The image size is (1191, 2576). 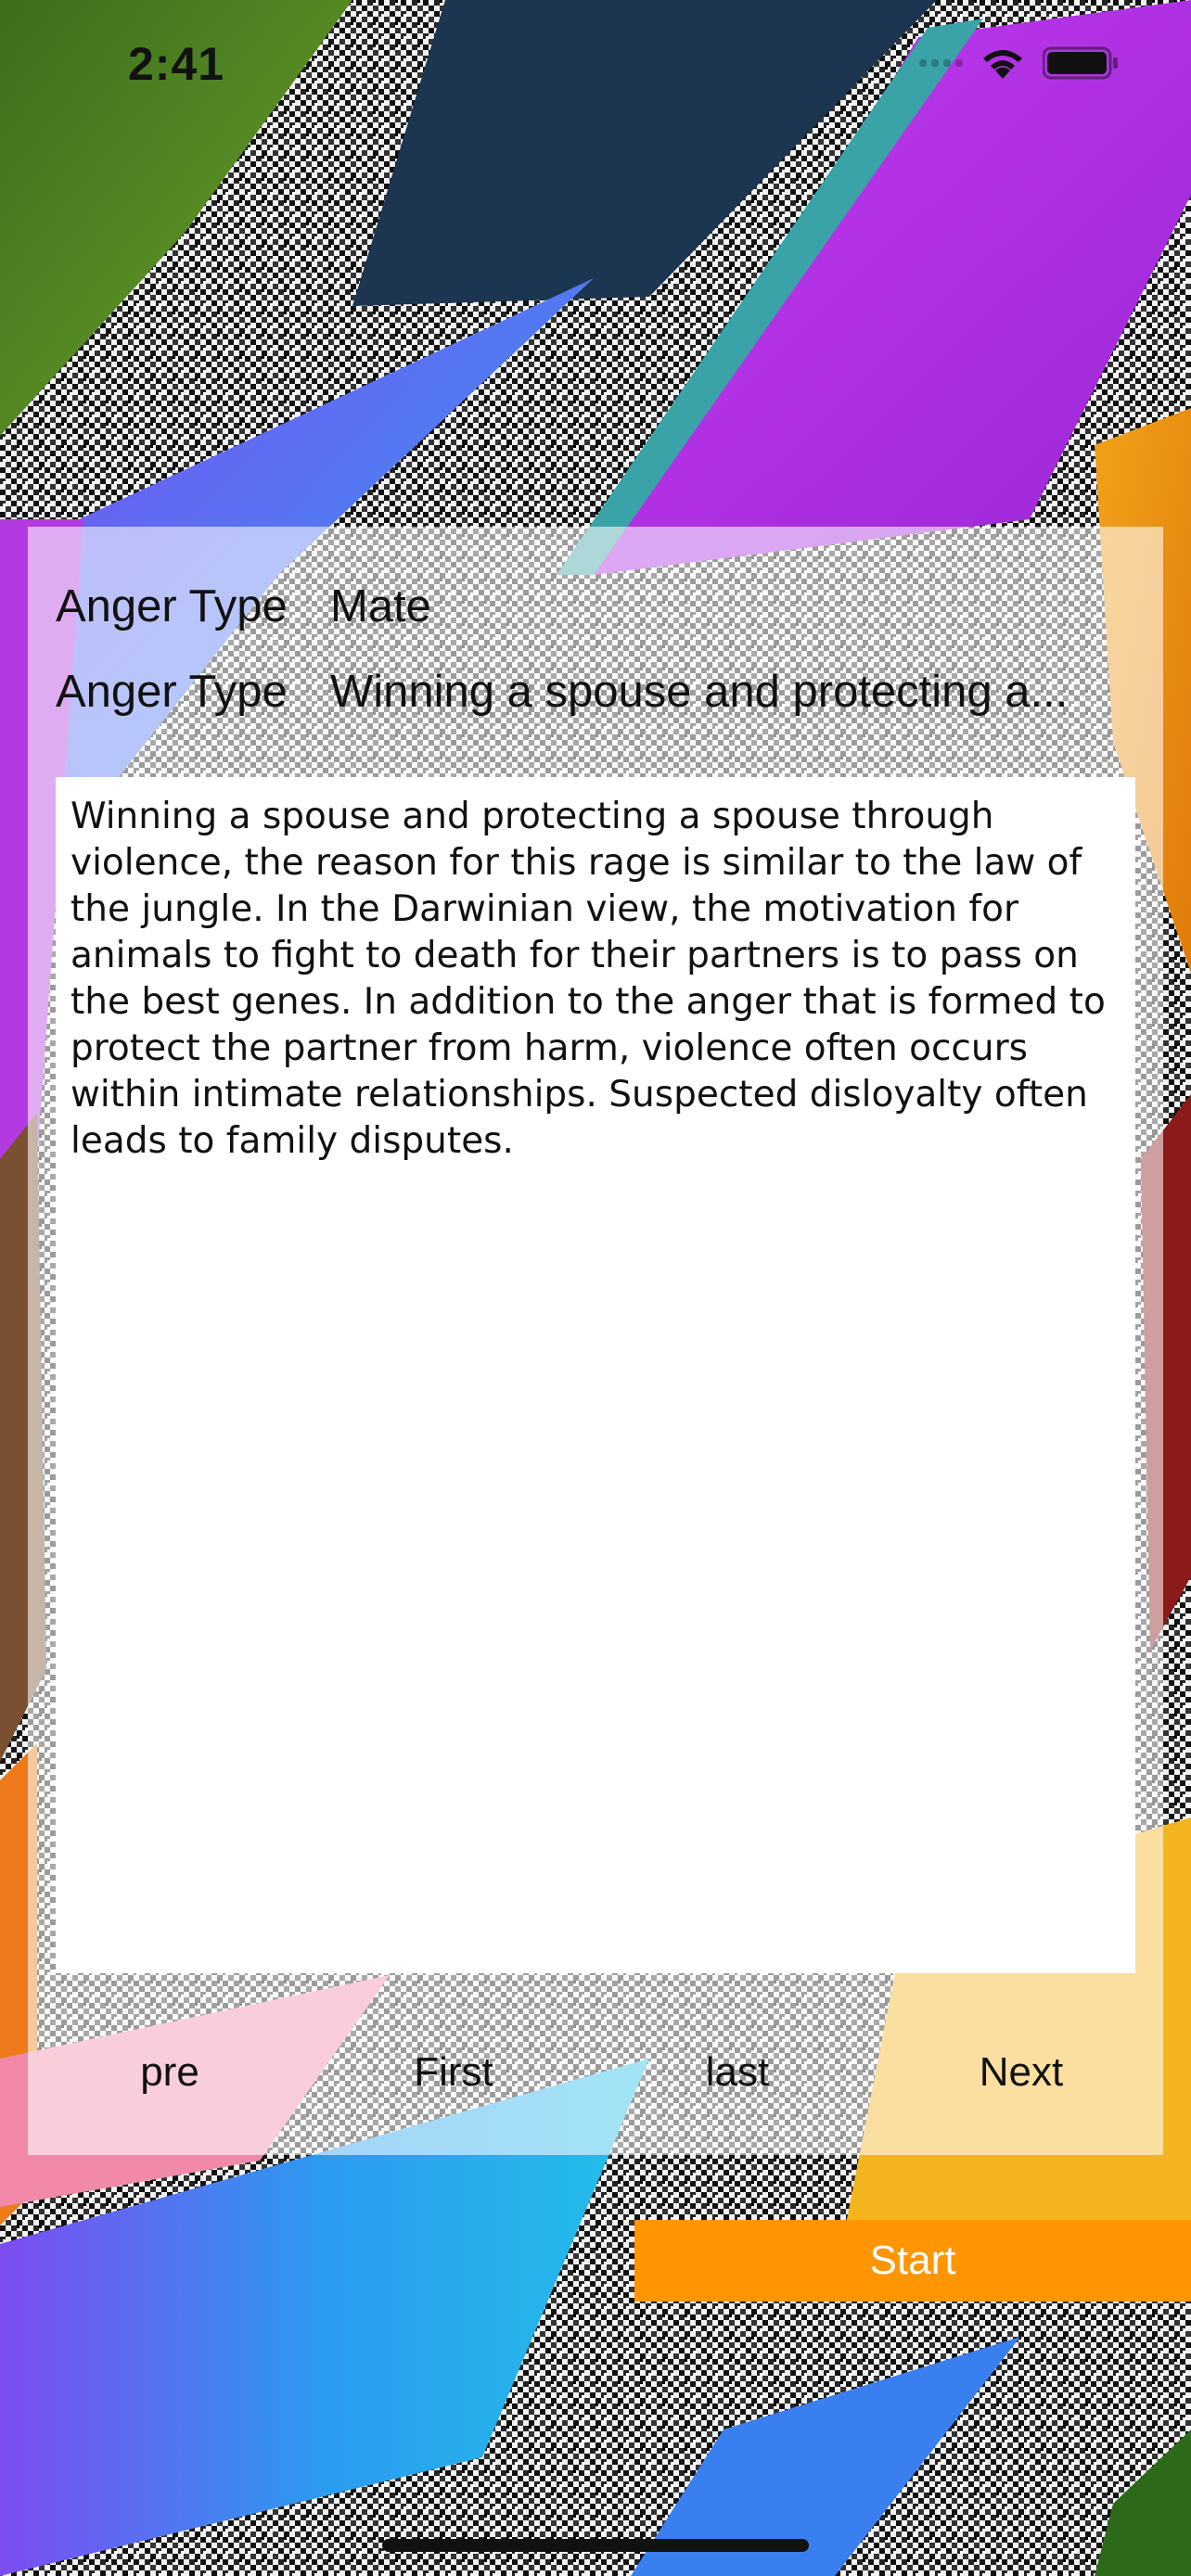 I want to click on anger-type-value: Mate, so click(x=380, y=606).